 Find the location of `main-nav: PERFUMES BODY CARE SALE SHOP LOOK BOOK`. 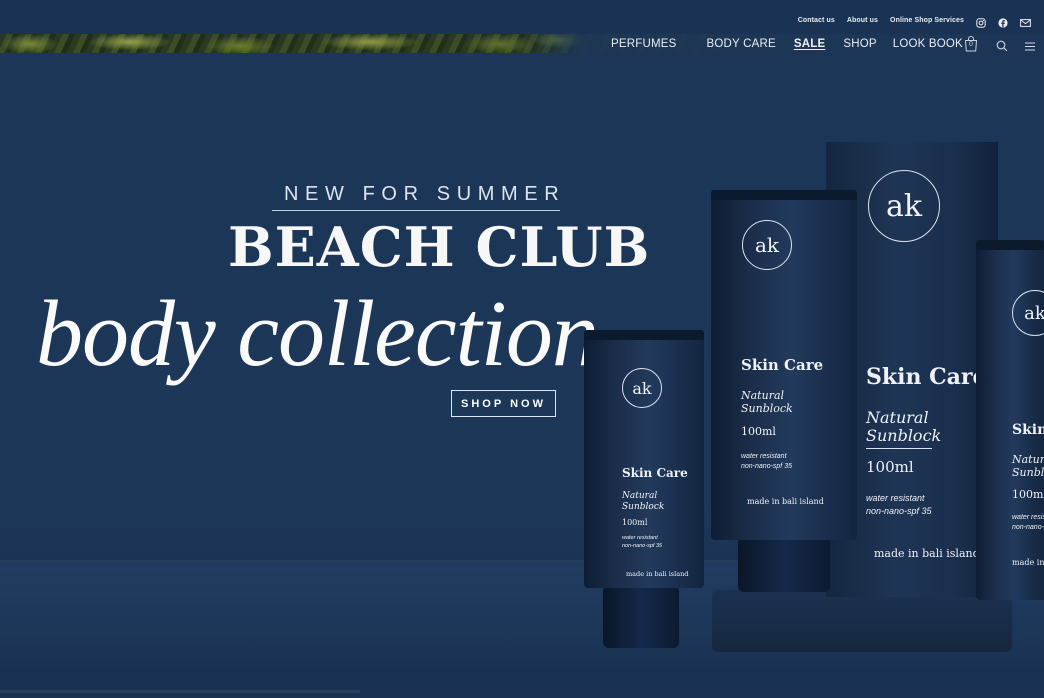

main-nav: PERFUMES BODY CARE SALE SHOP LOOK BOOK is located at coordinates (787, 44).